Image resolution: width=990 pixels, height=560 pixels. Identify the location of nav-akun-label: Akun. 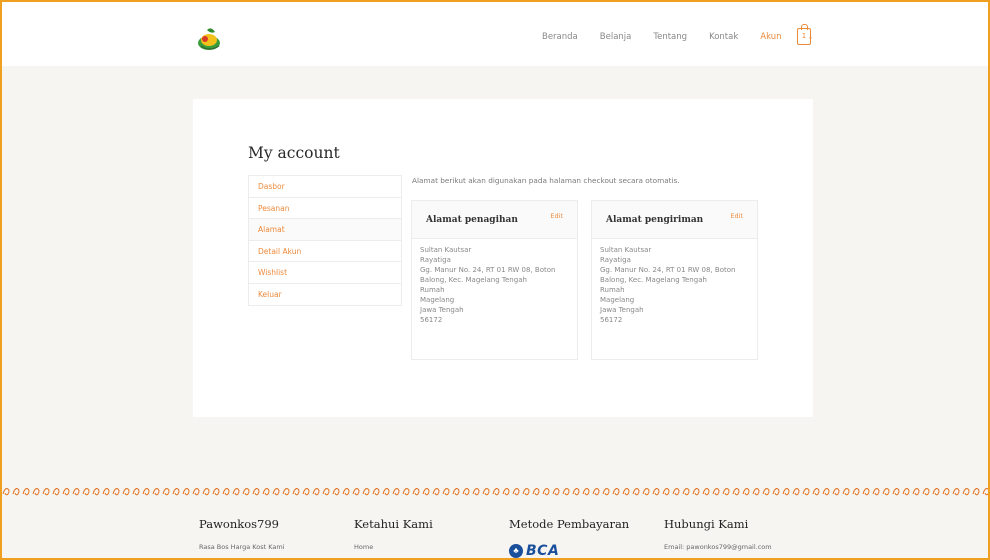
(771, 37).